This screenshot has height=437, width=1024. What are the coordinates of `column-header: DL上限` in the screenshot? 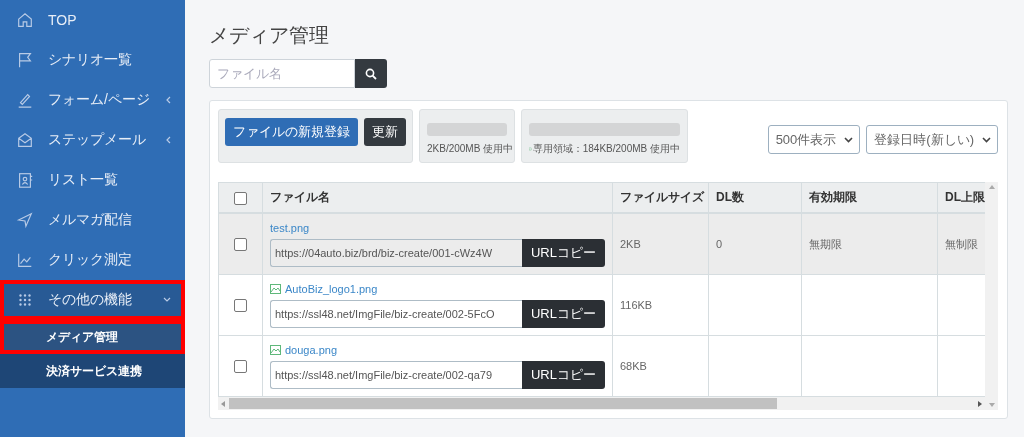 It's located at (961, 197).